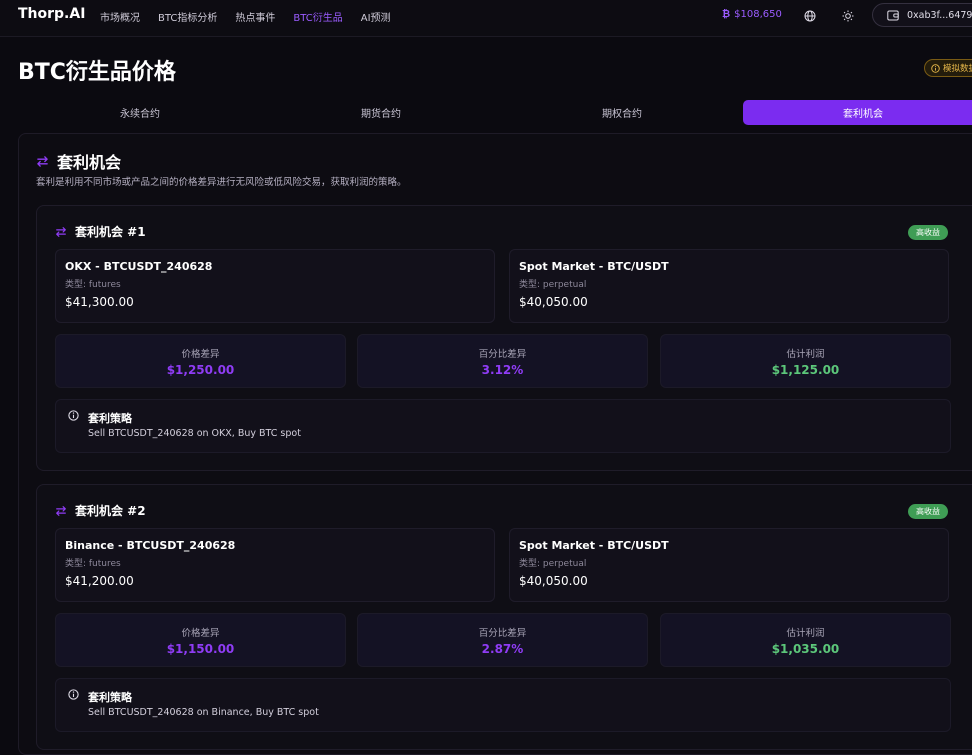 The width and height of the screenshot is (972, 755). I want to click on market-a-name: Binance - BTCUSDT_240628, so click(150, 545).